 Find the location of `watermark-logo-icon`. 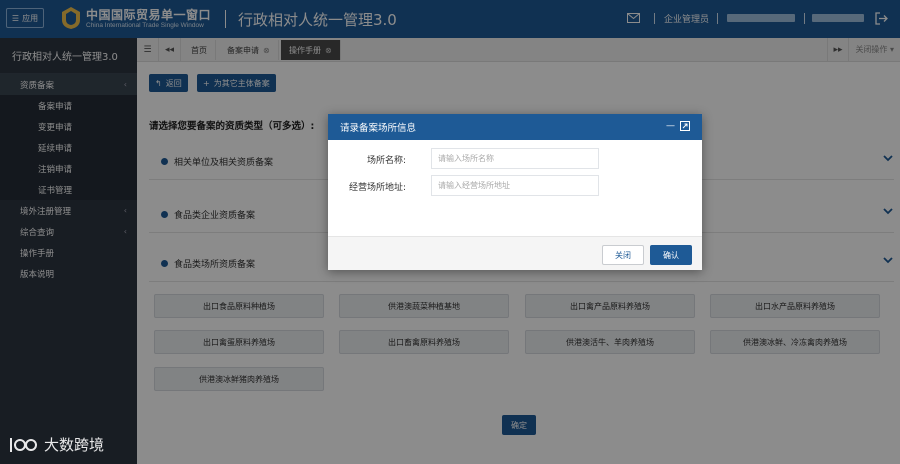

watermark-logo-icon is located at coordinates (23, 444).